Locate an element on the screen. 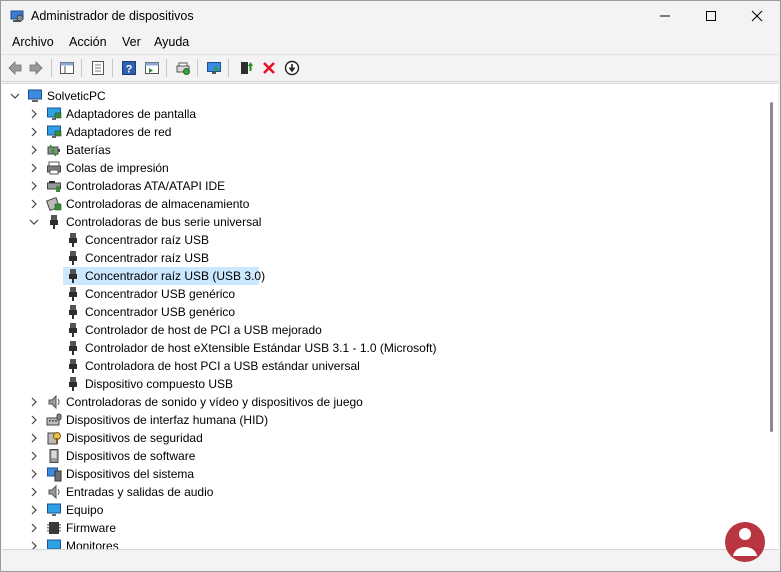 The image size is (781, 572). red-x-icon is located at coordinates (269, 68).